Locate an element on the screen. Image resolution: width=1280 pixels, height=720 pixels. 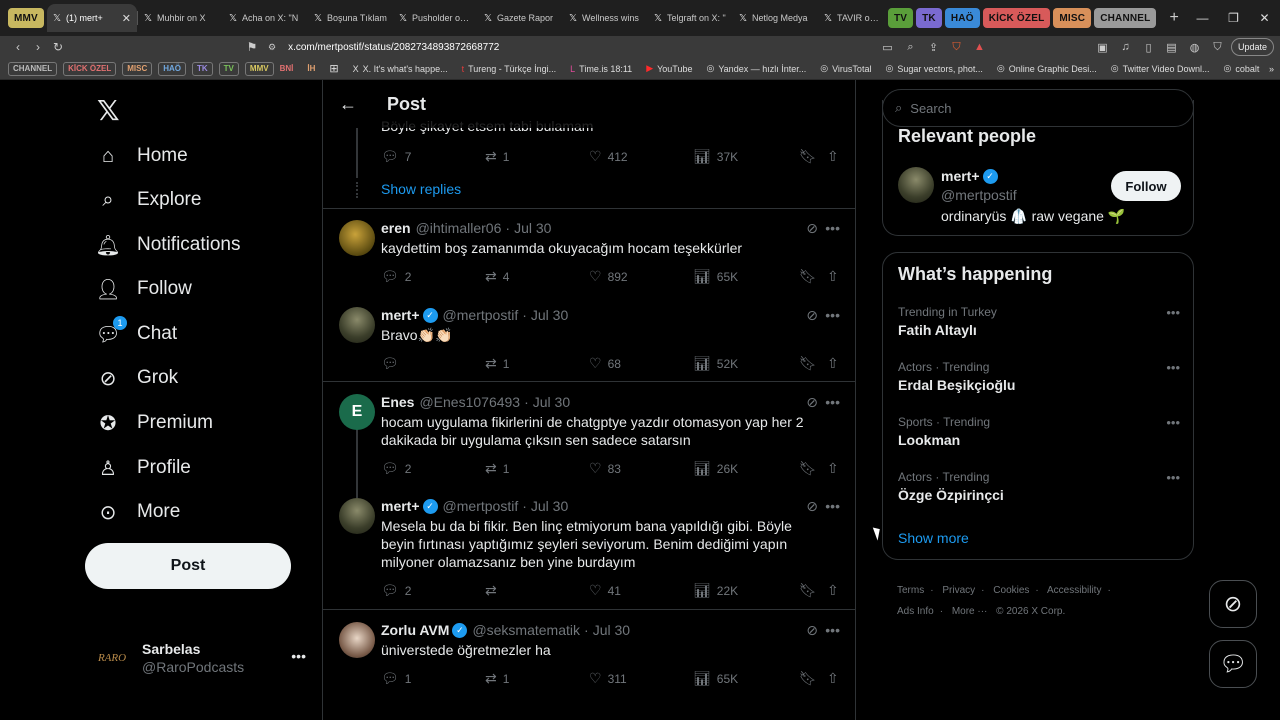
wallet-icon: ▤ is located at coordinates (1171, 47).